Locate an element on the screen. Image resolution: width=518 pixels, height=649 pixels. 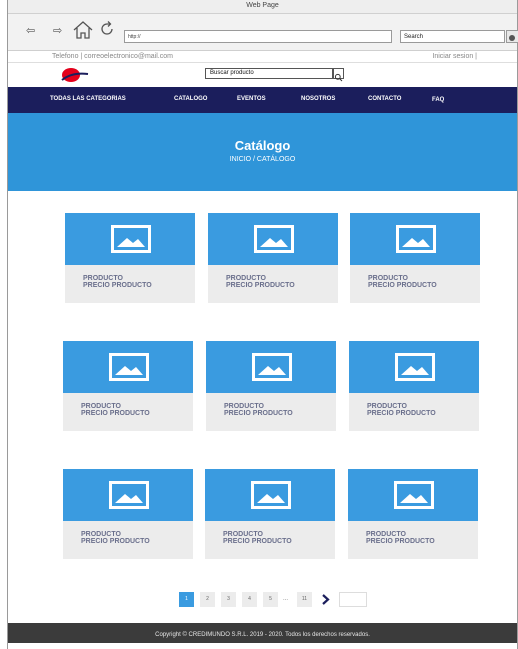
product-search-input: Buscar producto is located at coordinates (269, 73).